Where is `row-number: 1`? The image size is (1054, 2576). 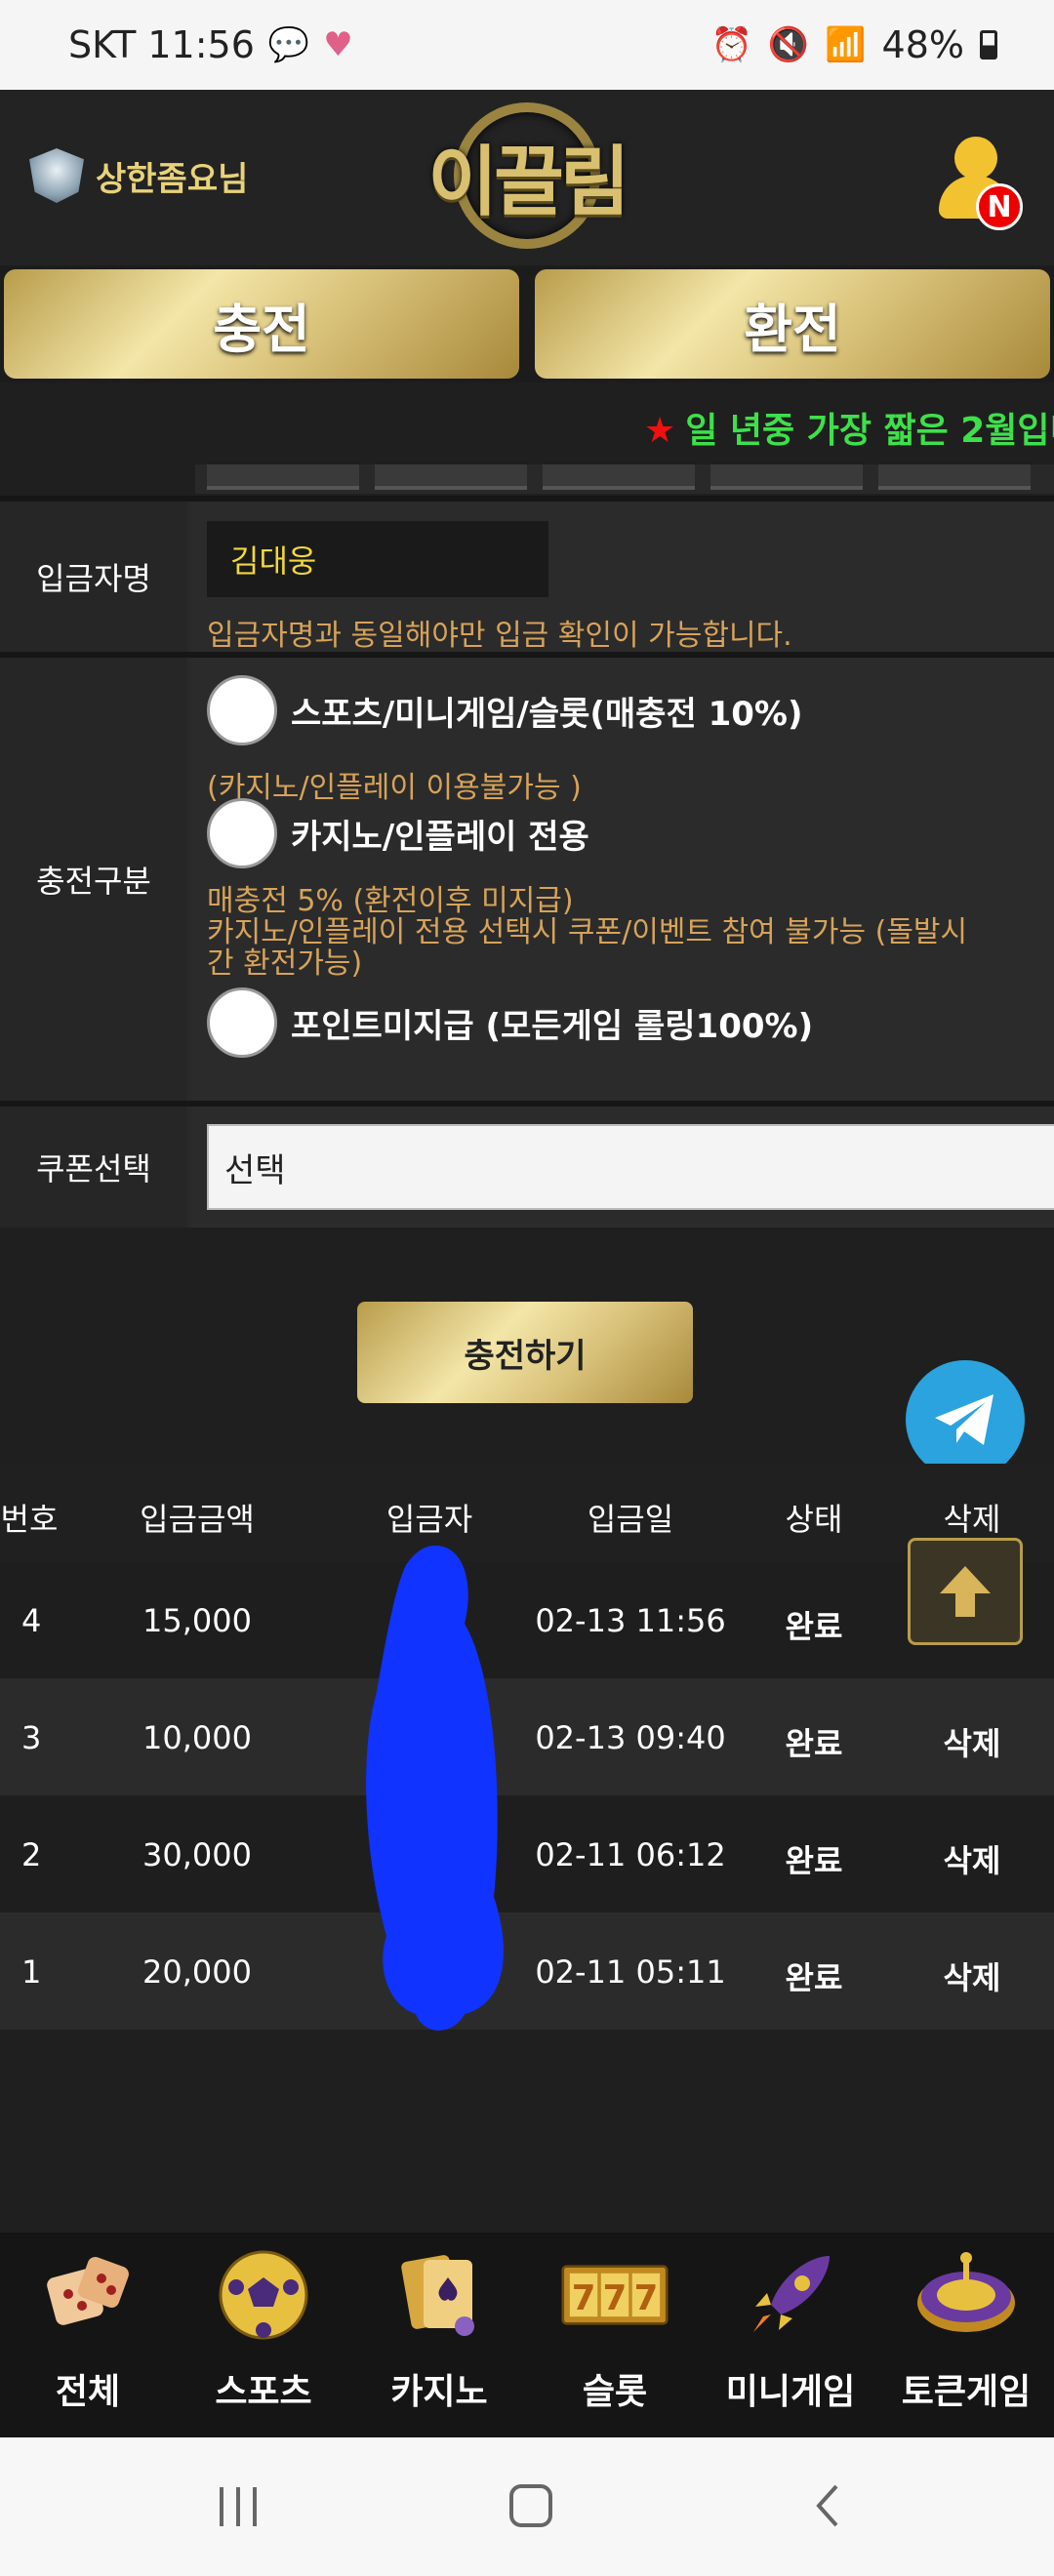 row-number: 1 is located at coordinates (31, 1972).